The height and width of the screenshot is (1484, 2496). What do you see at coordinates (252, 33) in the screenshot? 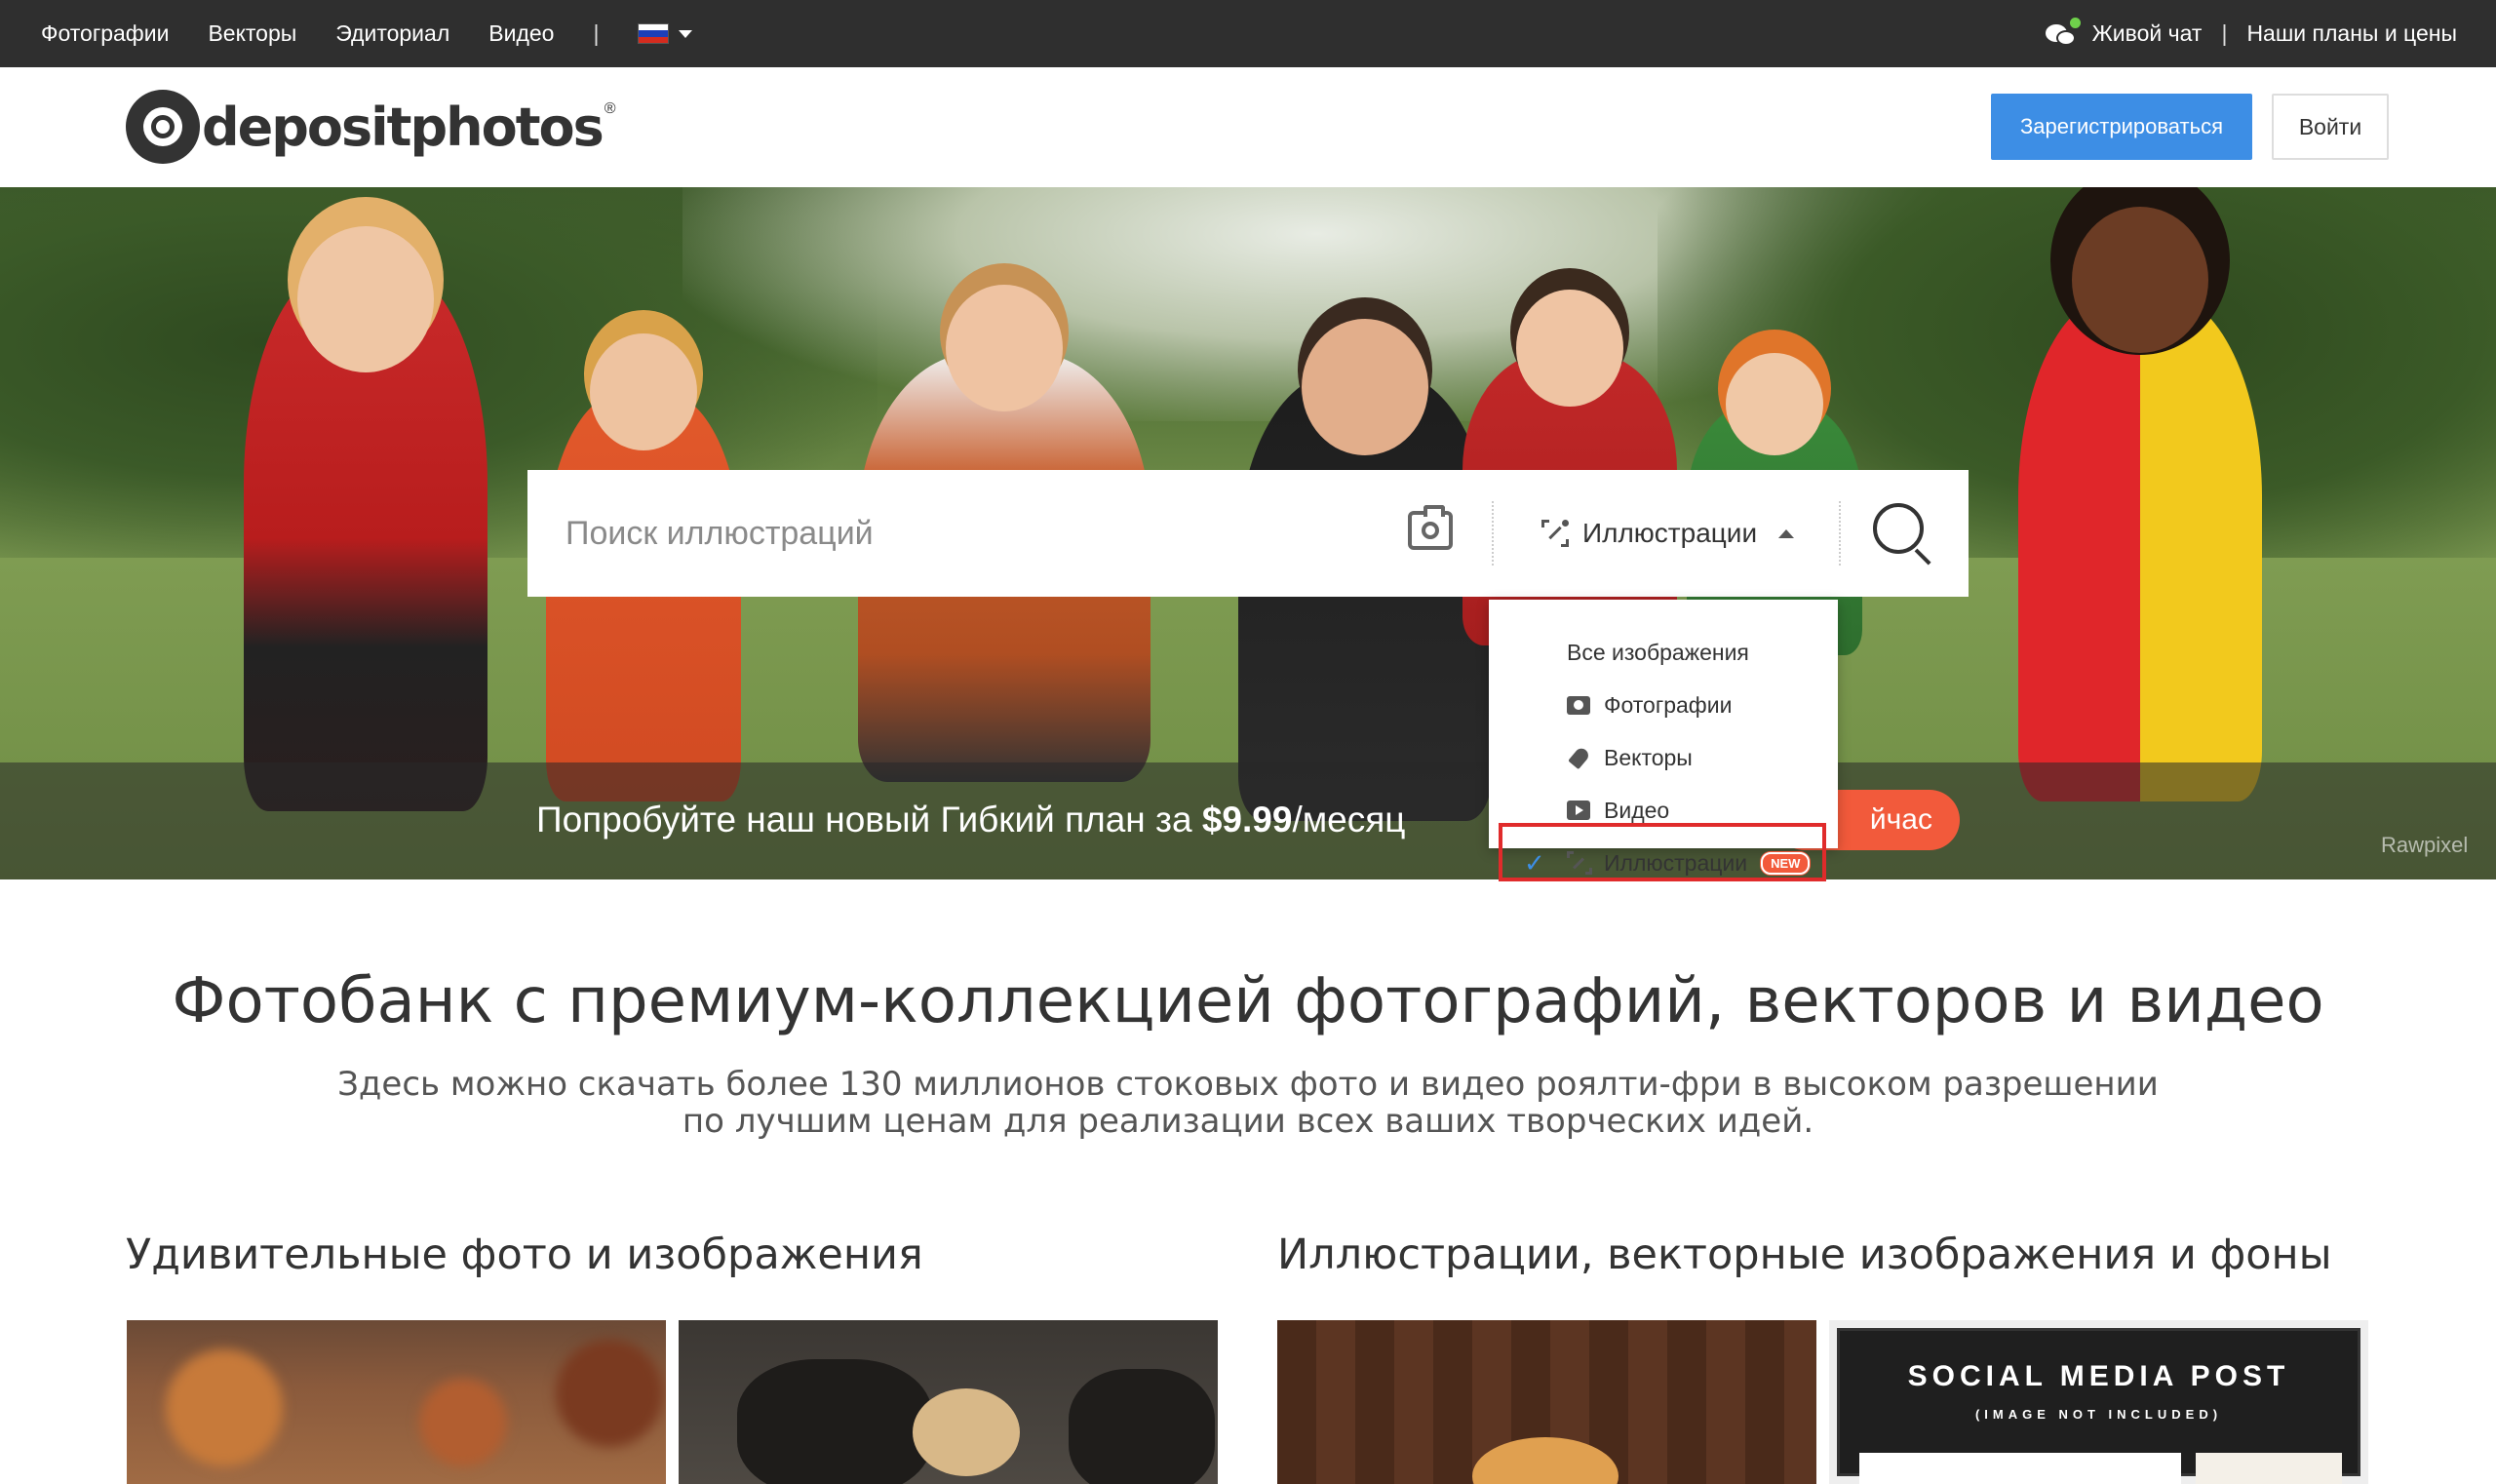
I see `top-nav-vectors: Векторы` at bounding box center [252, 33].